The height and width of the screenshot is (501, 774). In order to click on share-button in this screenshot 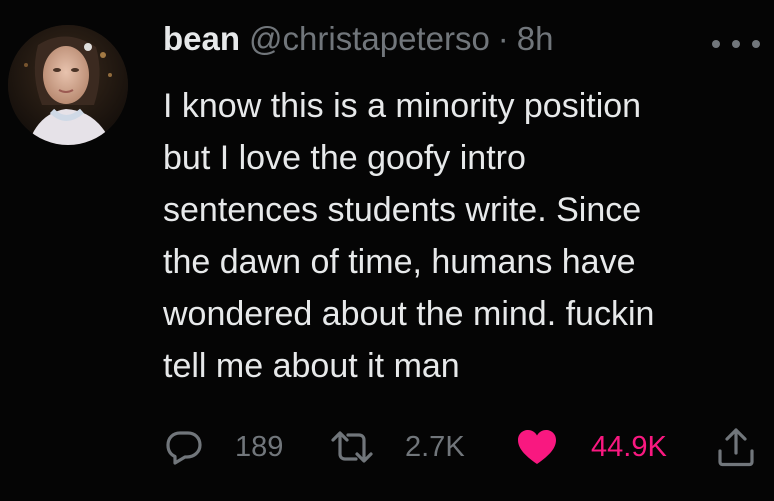, I will do `click(736, 447)`.